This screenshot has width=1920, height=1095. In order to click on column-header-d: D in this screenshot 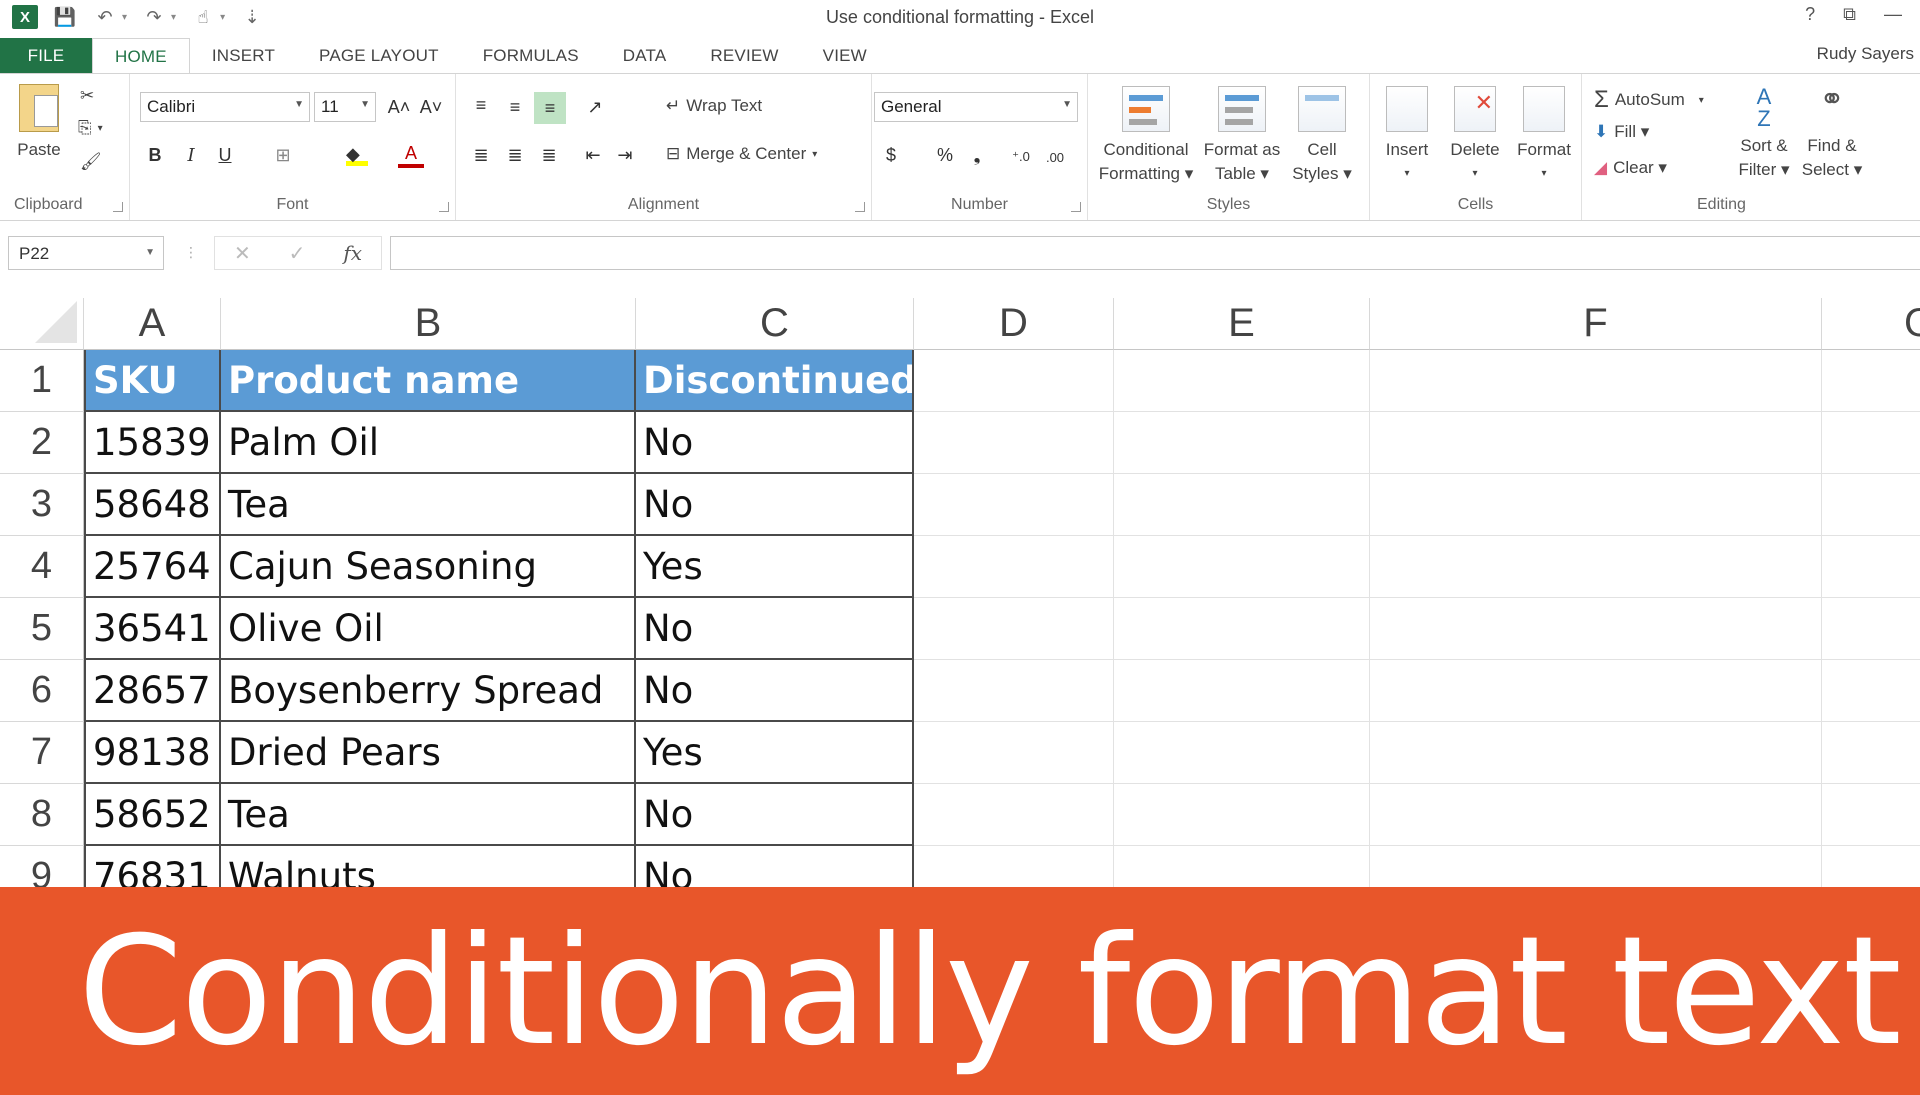, I will do `click(1014, 324)`.